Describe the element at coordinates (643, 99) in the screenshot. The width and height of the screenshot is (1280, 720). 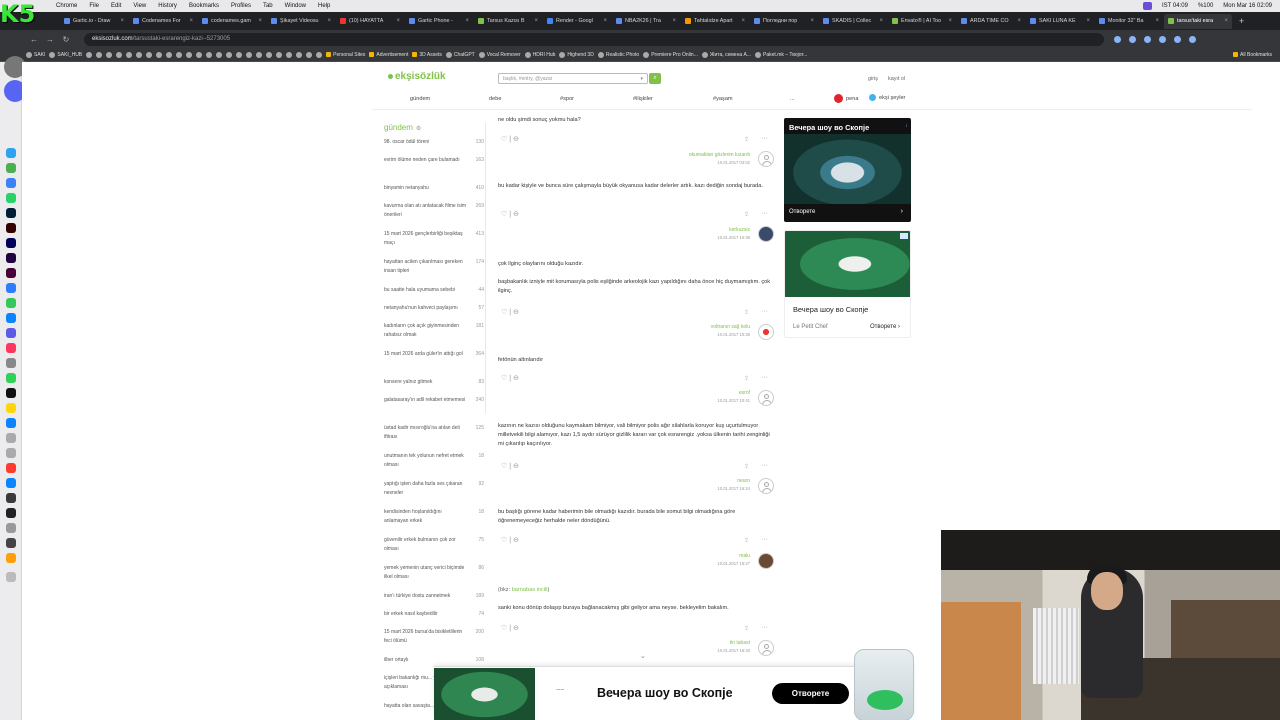
I see `nav-iliskiler: #ilişkiler` at that location.